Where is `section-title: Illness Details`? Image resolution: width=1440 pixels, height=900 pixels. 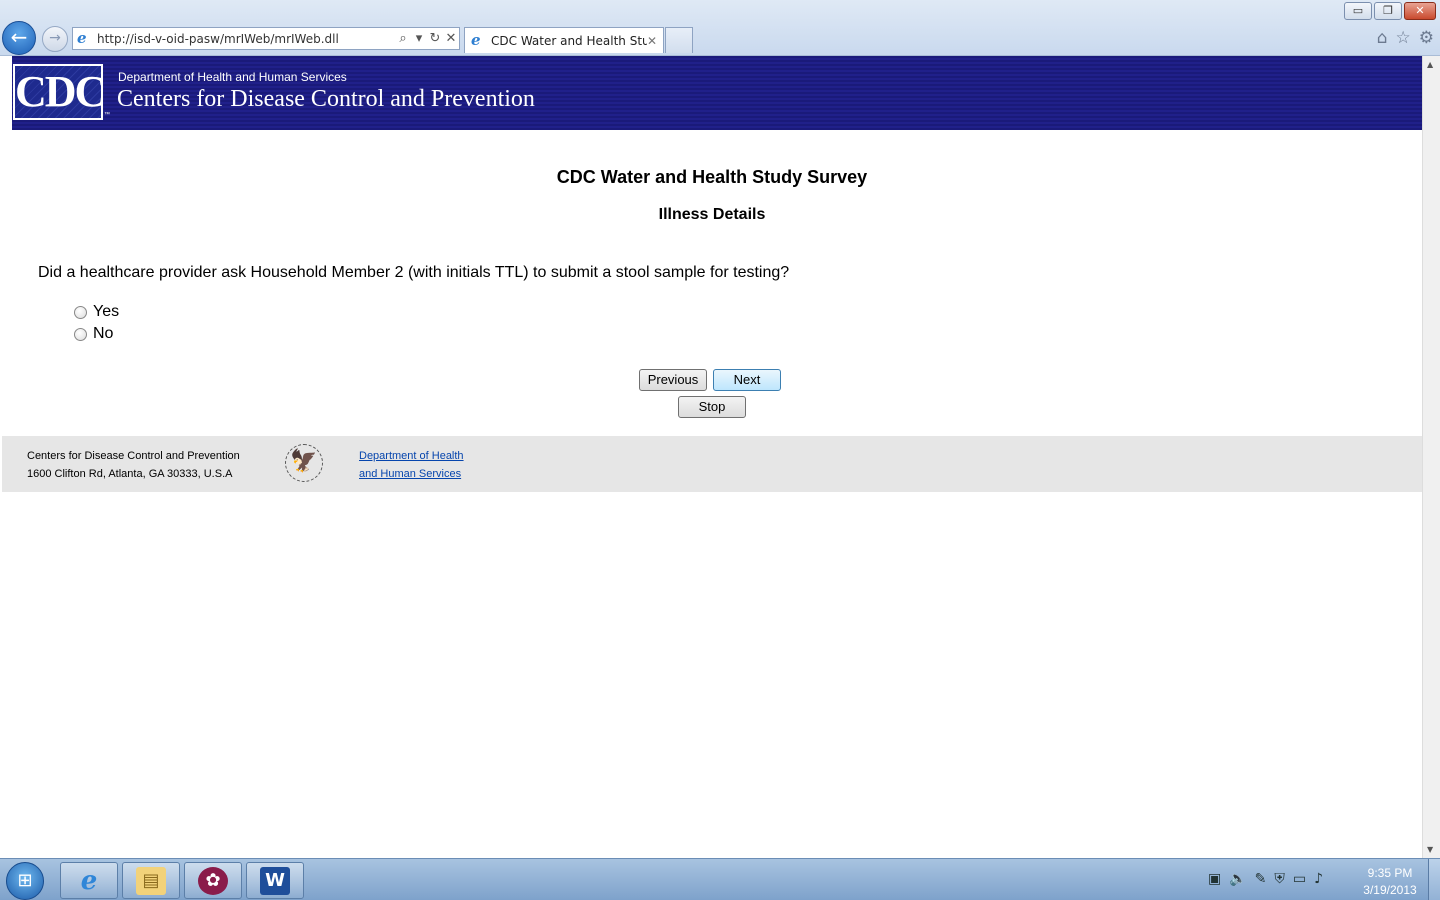
section-title: Illness Details is located at coordinates (712, 214).